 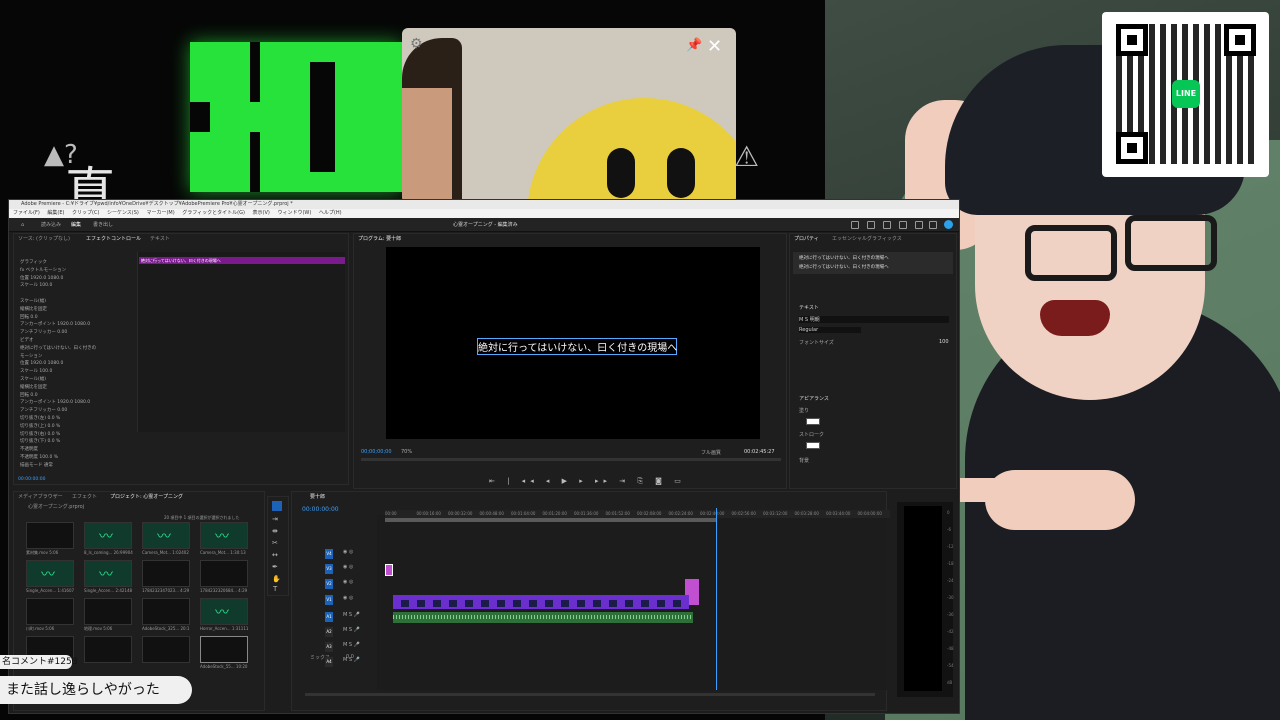 I want to click on tab-properties: プロパティ, so click(x=806, y=239).